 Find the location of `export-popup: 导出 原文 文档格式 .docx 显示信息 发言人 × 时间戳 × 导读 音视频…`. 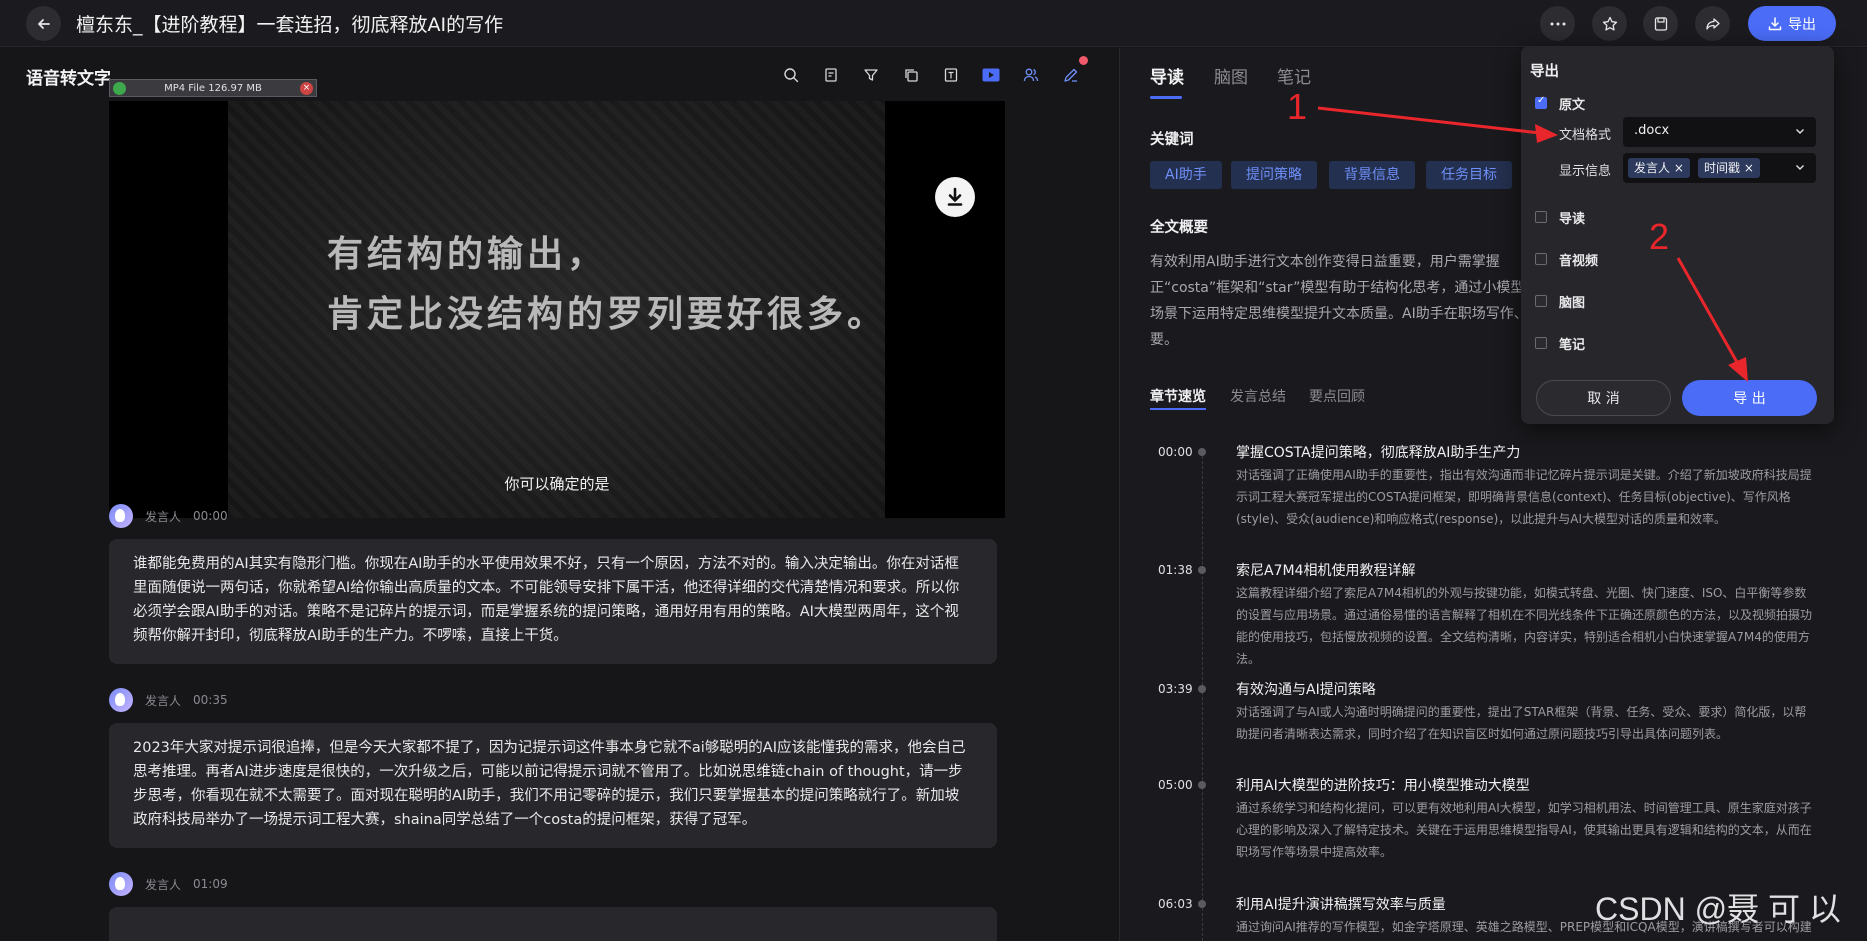

export-popup: 导出 原文 文档格式 .docx 显示信息 发言人 × 时间戳 × 导读 音视频… is located at coordinates (1677, 235).